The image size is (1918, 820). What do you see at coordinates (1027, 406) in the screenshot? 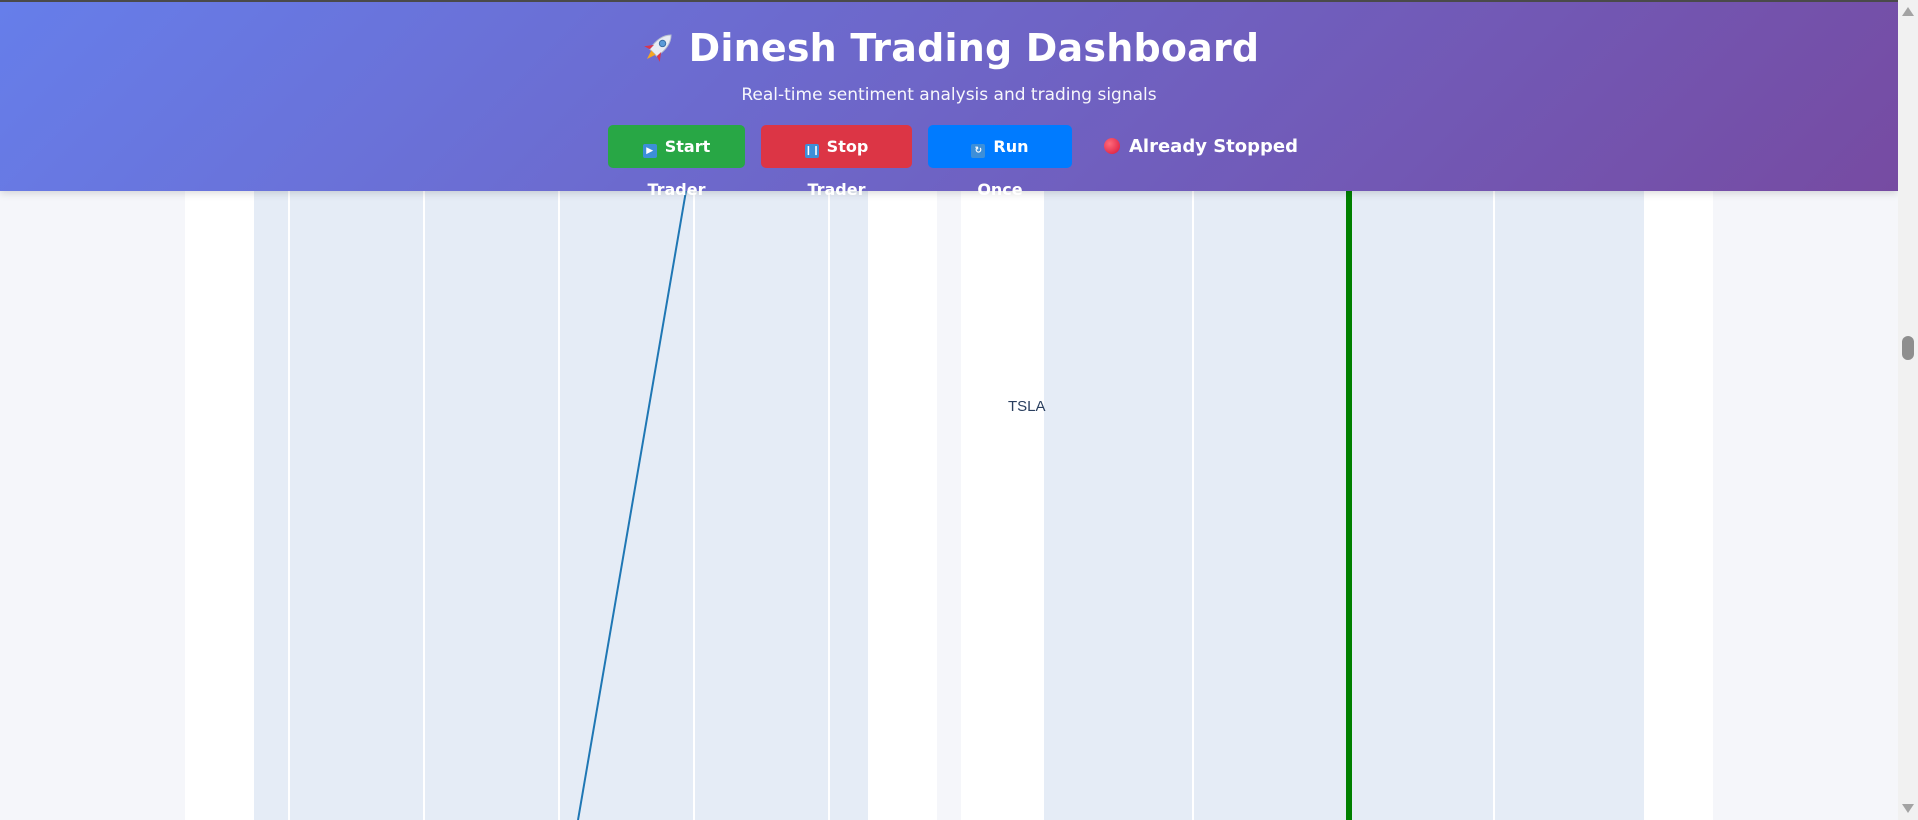
I see `y-tick-label: TSLA` at bounding box center [1027, 406].